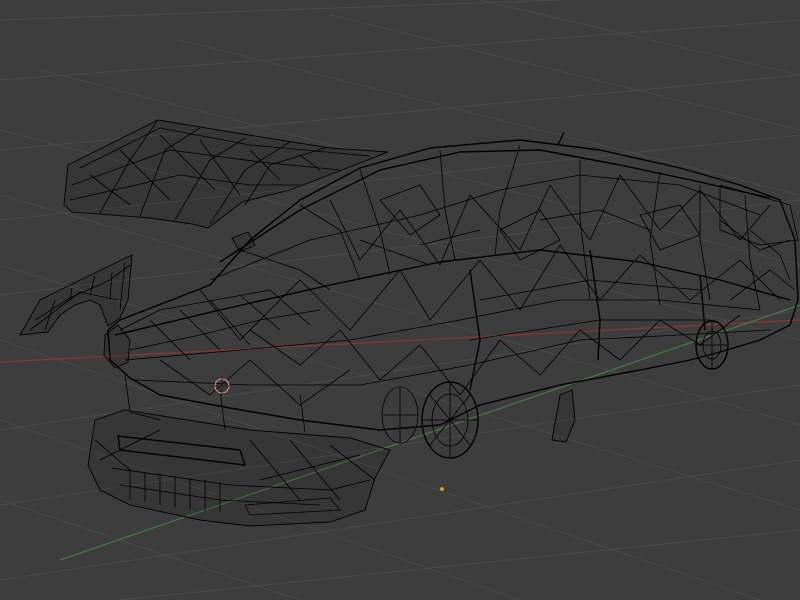 The width and height of the screenshot is (800, 600). I want to click on hood-mesh, so click(226, 174).